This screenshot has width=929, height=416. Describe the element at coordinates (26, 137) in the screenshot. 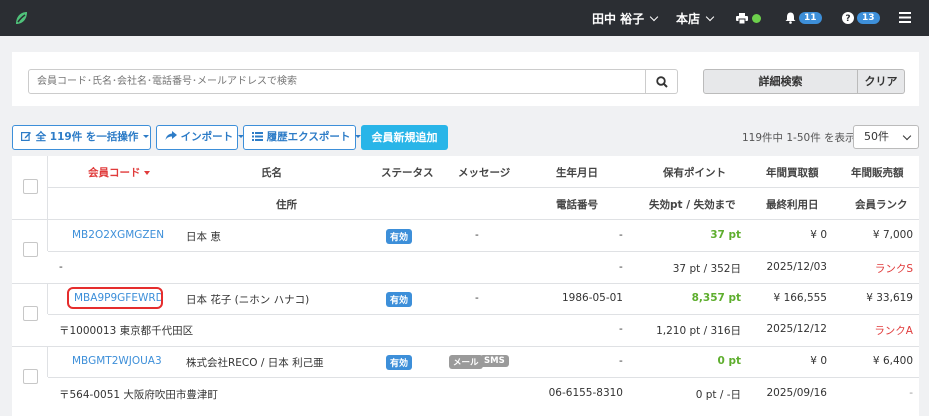

I see `edit-icon` at that location.